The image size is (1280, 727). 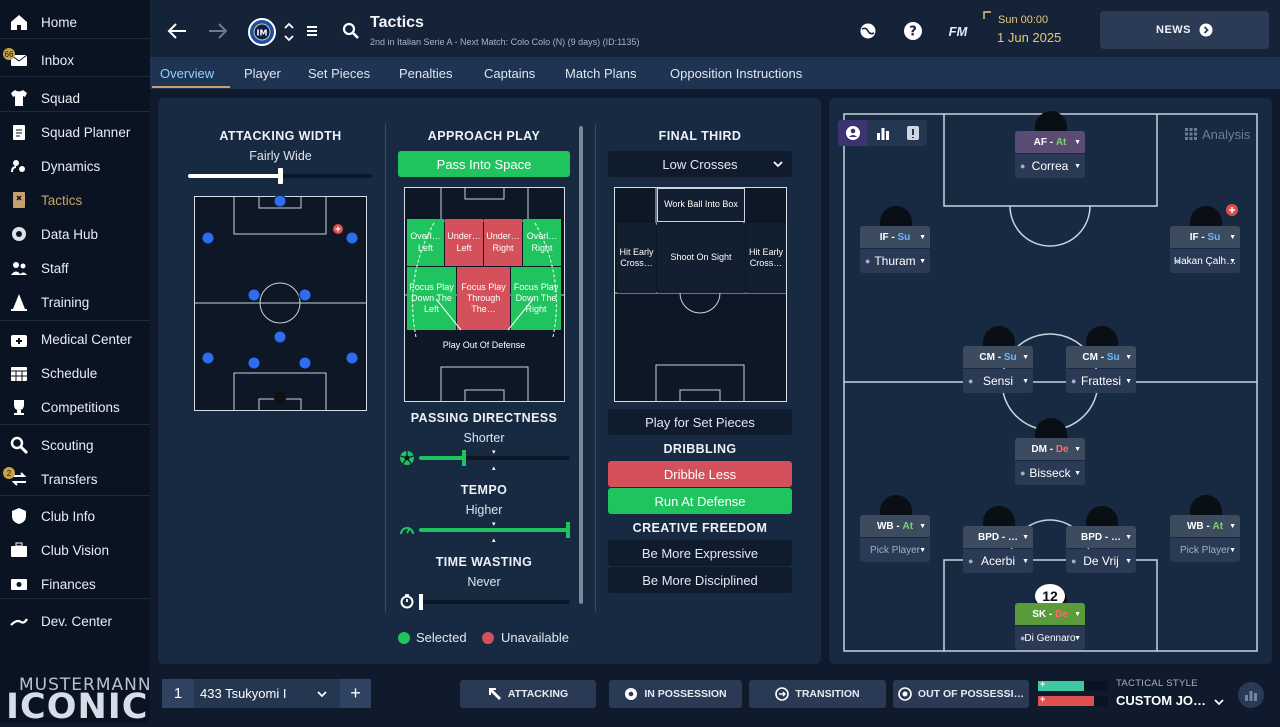 I want to click on tab-set-pieces: Set Pieces, so click(x=339, y=73).